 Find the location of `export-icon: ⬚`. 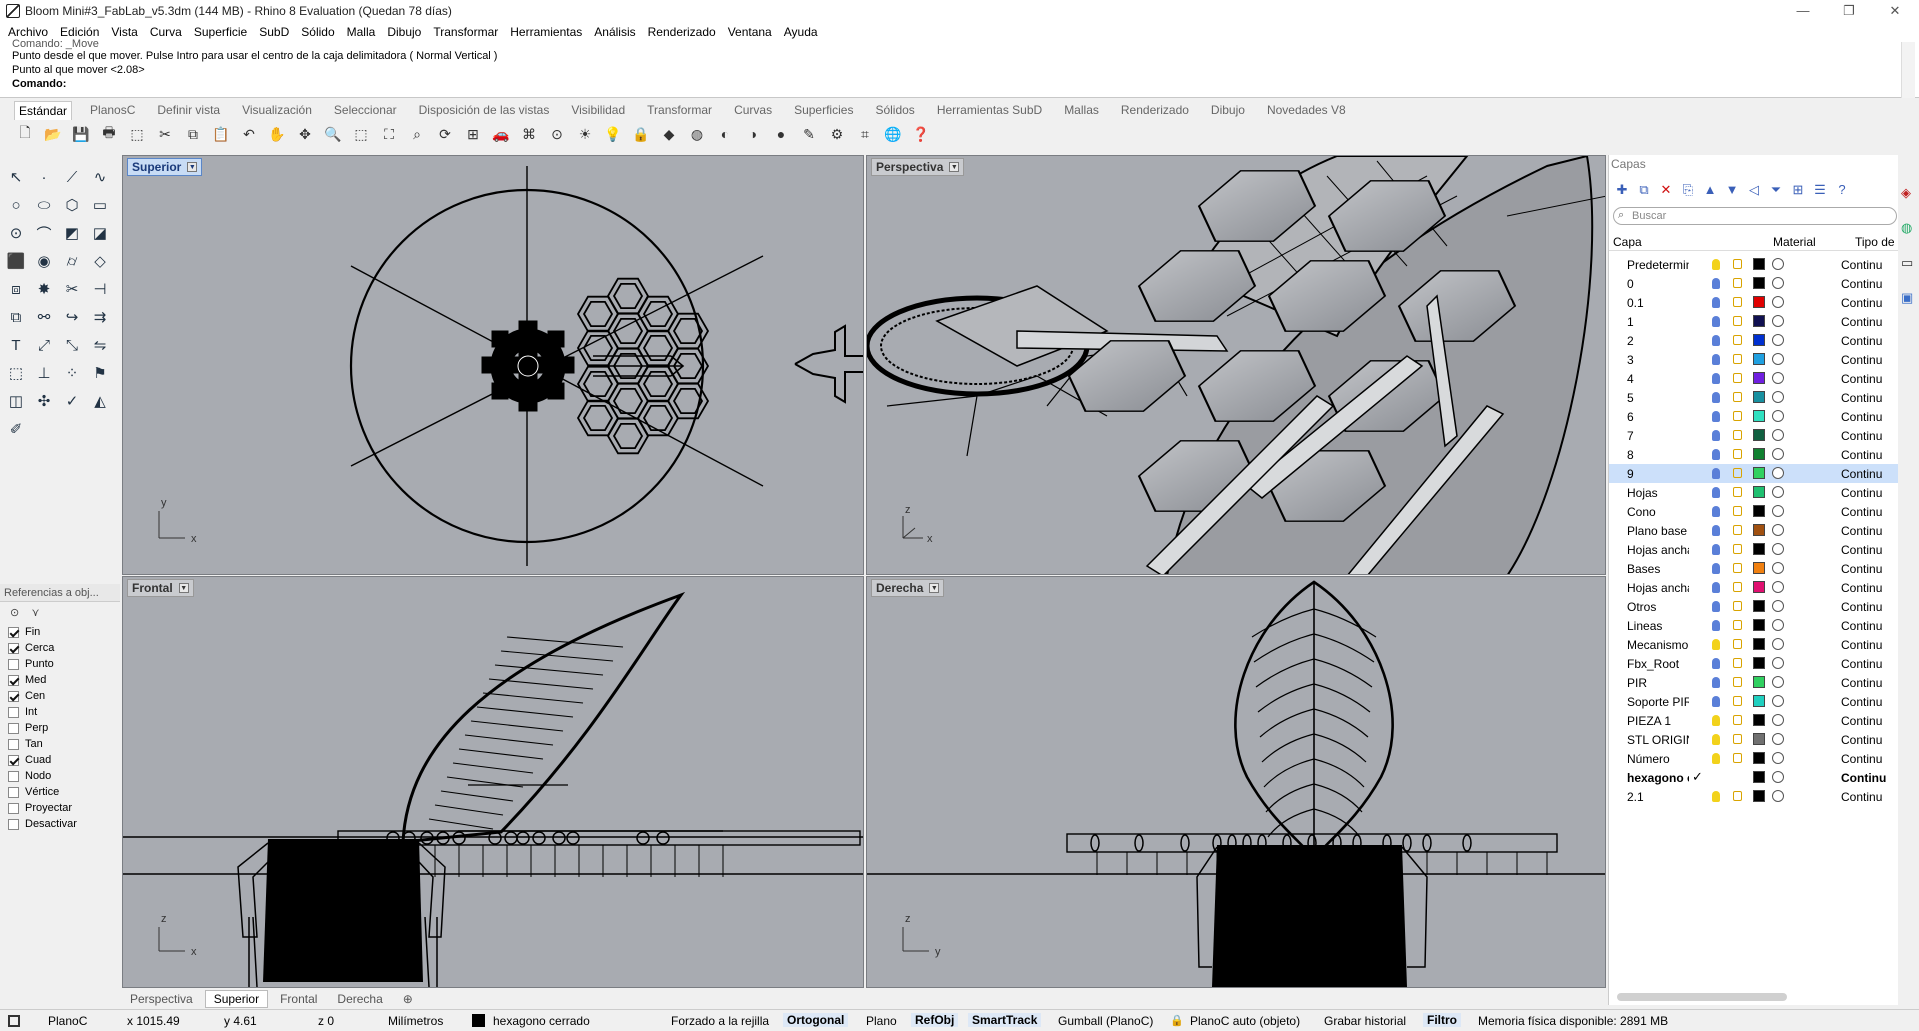

export-icon: ⬚ is located at coordinates (137, 134).